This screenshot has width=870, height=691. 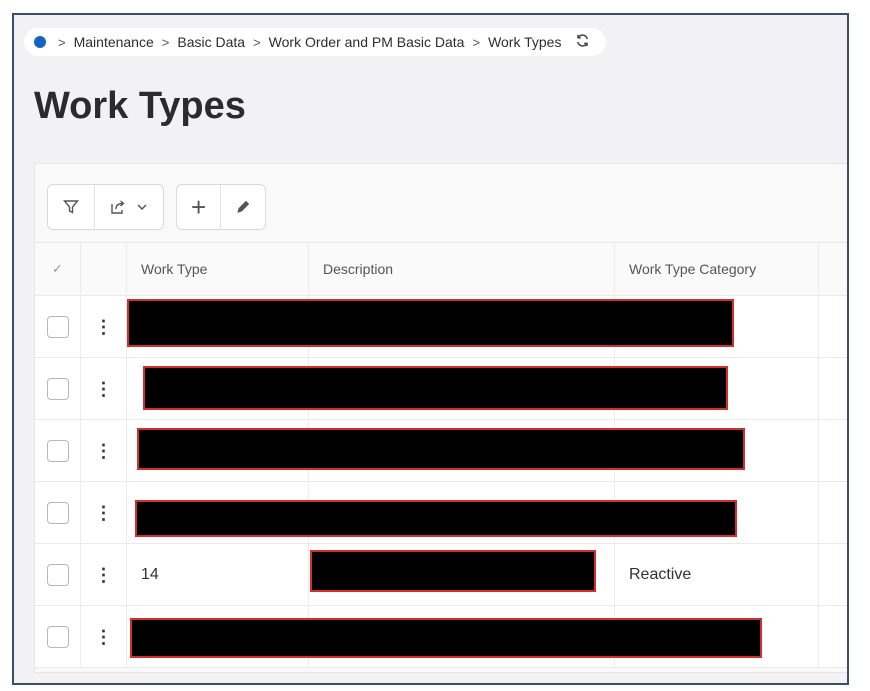 I want to click on export-icon, so click(x=118, y=207).